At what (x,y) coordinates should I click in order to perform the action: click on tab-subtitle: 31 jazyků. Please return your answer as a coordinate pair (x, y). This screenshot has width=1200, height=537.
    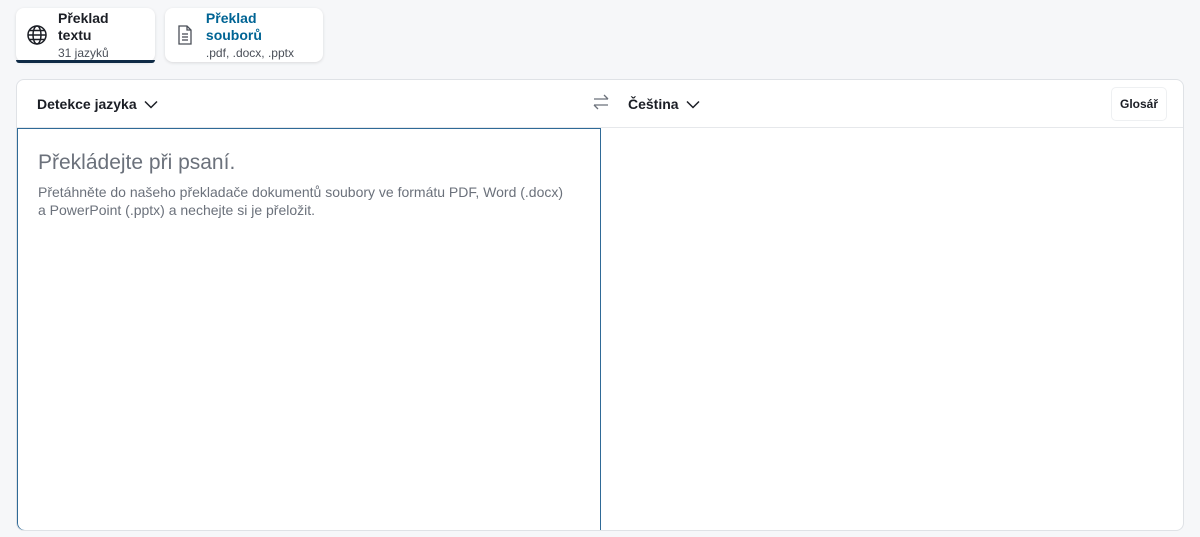
    Looking at the image, I should click on (83, 52).